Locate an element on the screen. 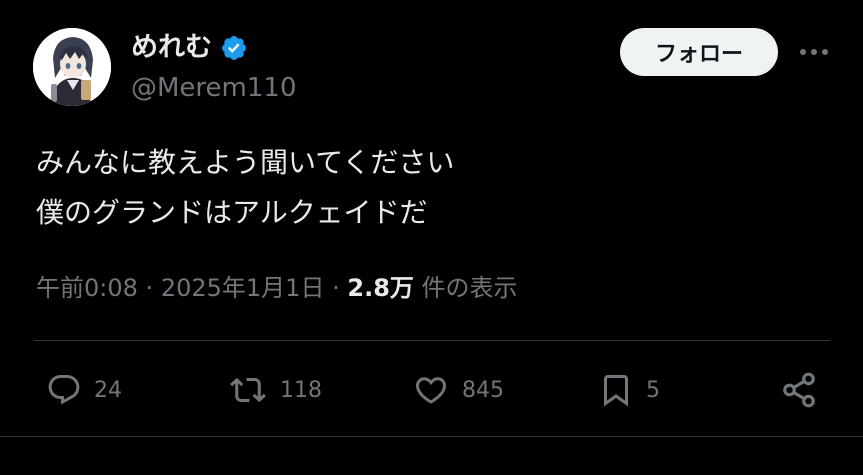  avatar is located at coordinates (72, 67).